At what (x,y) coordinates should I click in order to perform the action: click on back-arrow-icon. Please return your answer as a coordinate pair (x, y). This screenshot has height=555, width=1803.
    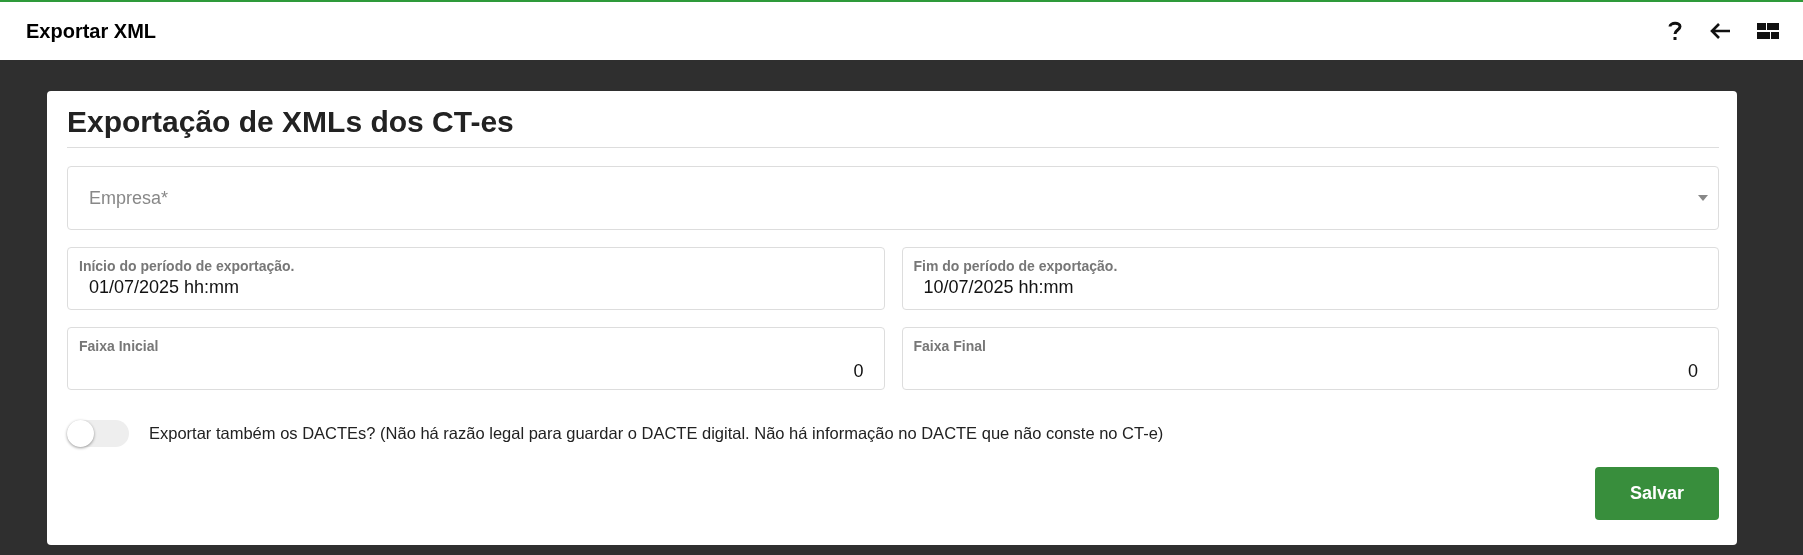
    Looking at the image, I should click on (1720, 31).